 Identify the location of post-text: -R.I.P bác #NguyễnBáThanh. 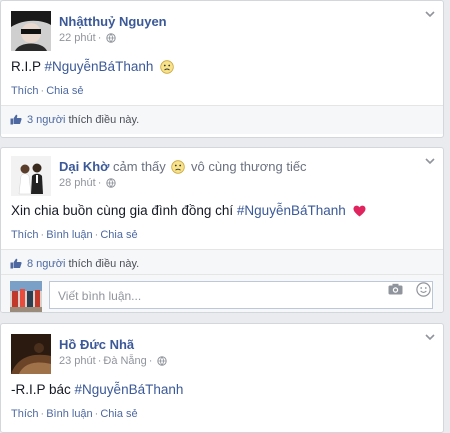
(97, 389).